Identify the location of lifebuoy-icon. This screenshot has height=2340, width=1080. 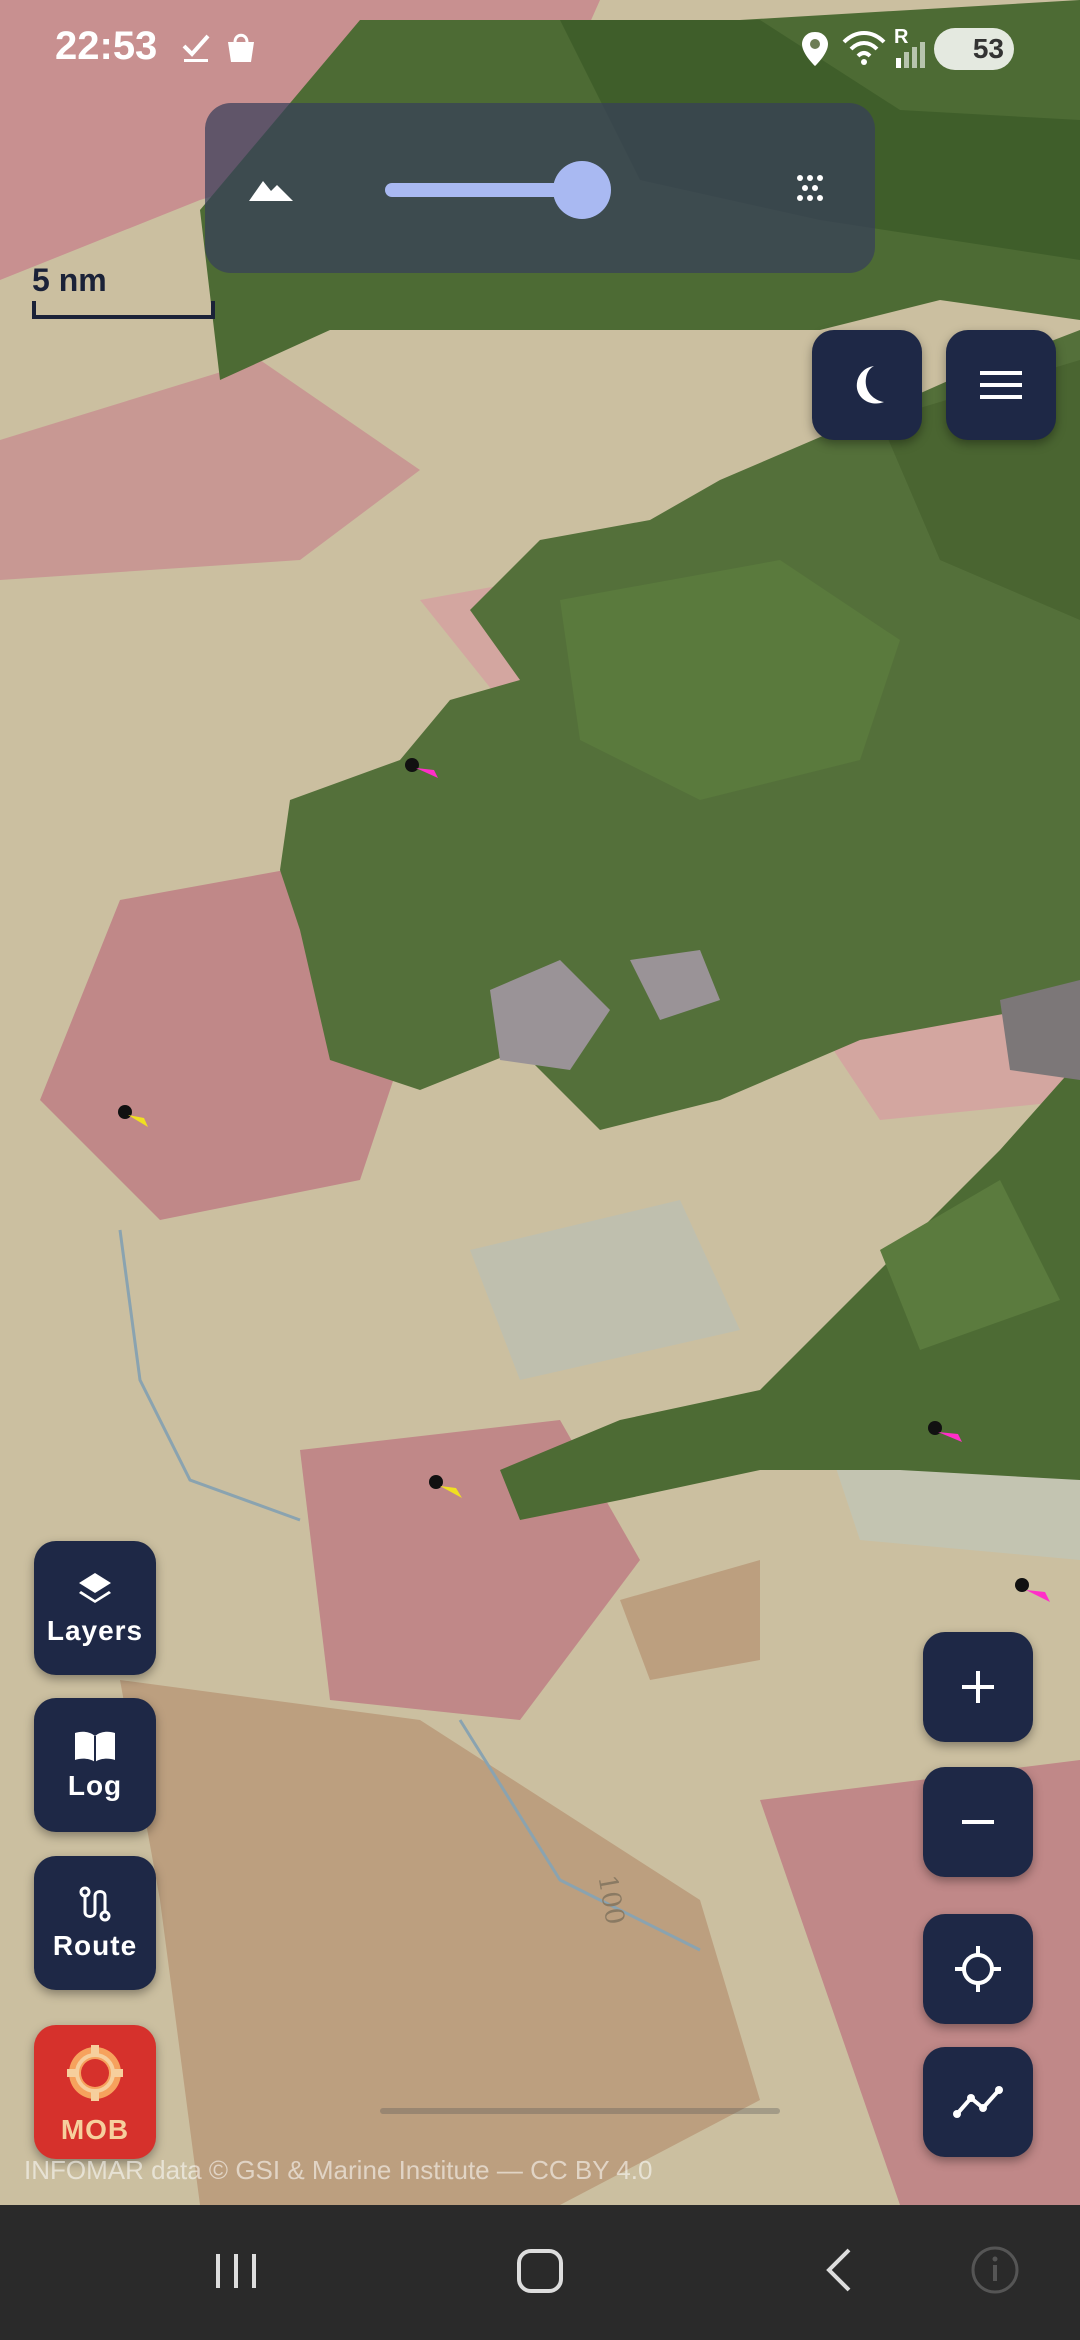
(95, 2073).